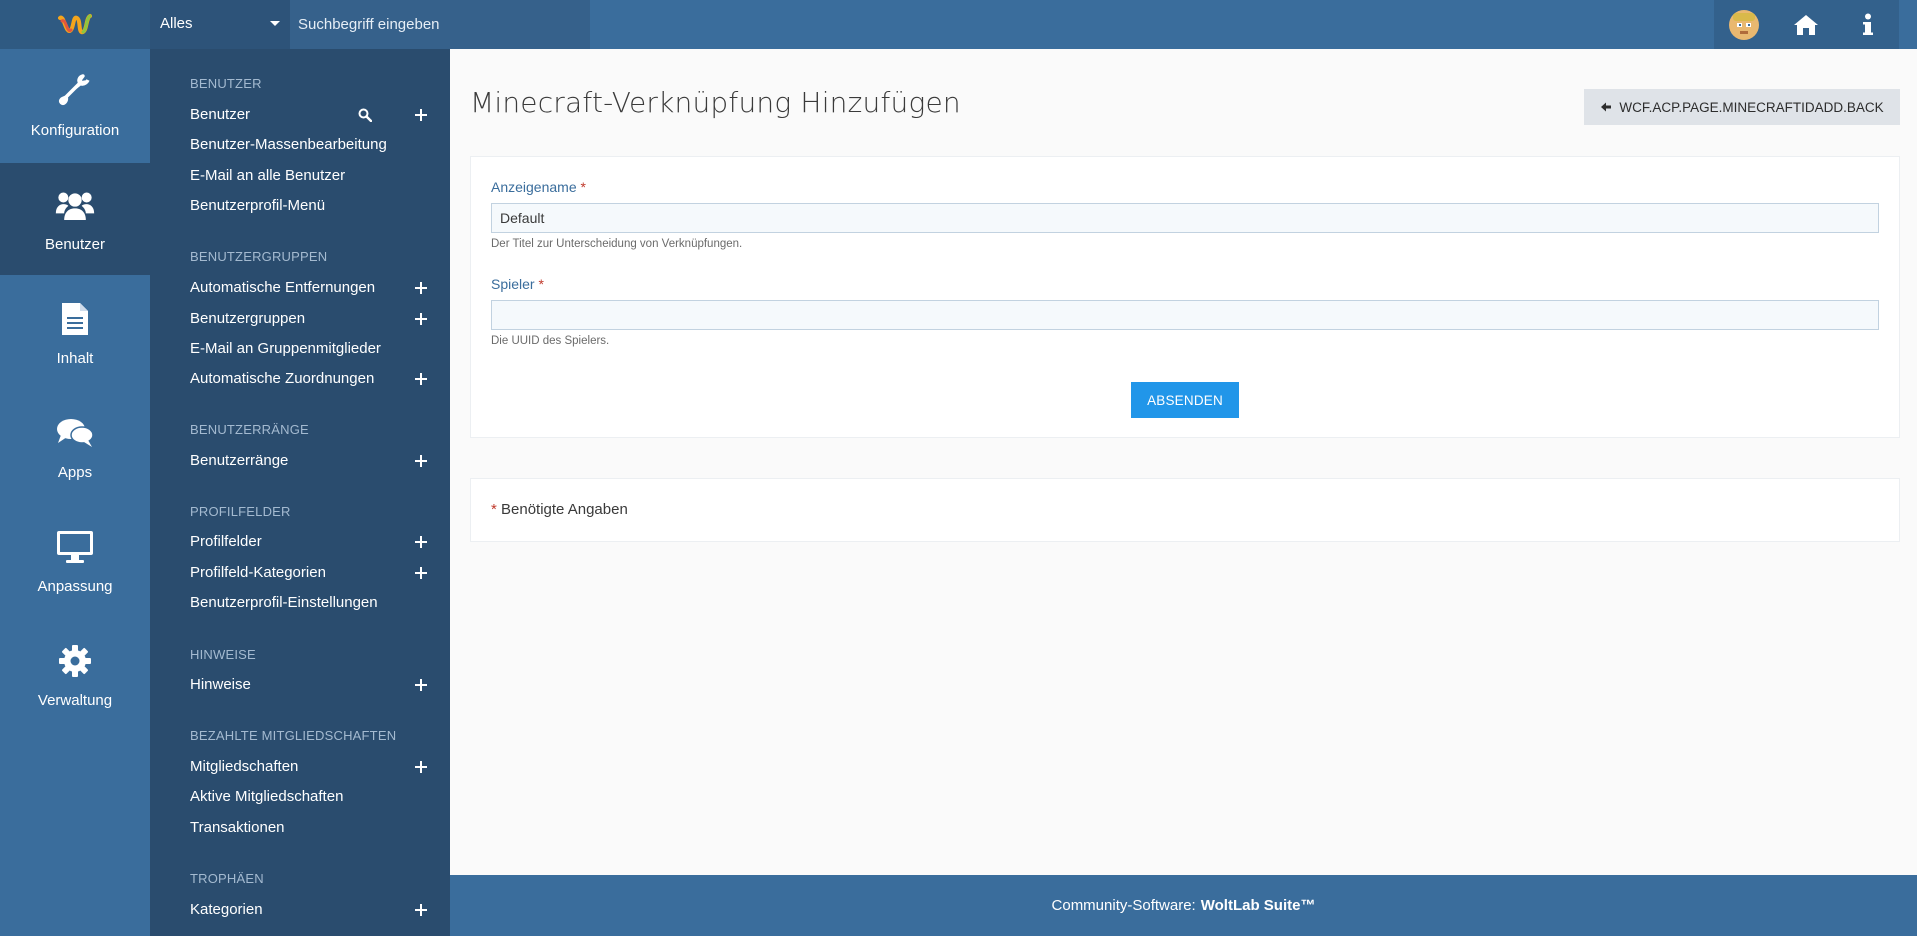  Describe the element at coordinates (715, 102) in the screenshot. I see `page-title: Minecraft-Verknüpfung Hinzufügen` at that location.